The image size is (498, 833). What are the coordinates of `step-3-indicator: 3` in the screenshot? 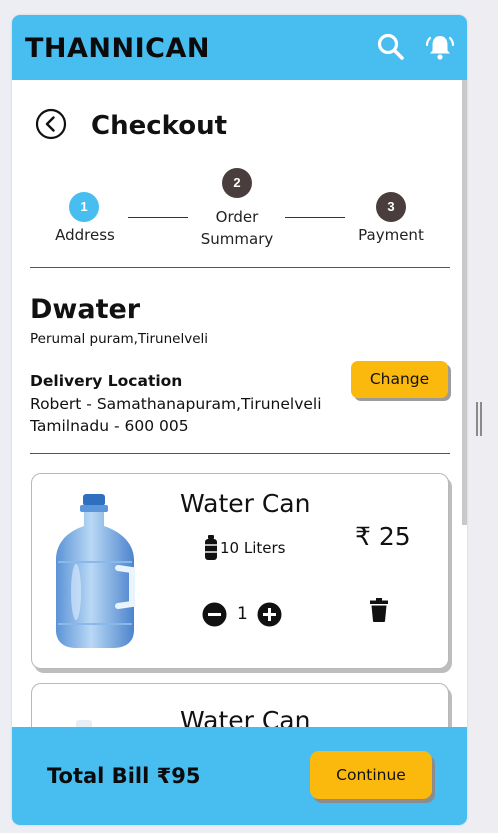 It's located at (391, 207).